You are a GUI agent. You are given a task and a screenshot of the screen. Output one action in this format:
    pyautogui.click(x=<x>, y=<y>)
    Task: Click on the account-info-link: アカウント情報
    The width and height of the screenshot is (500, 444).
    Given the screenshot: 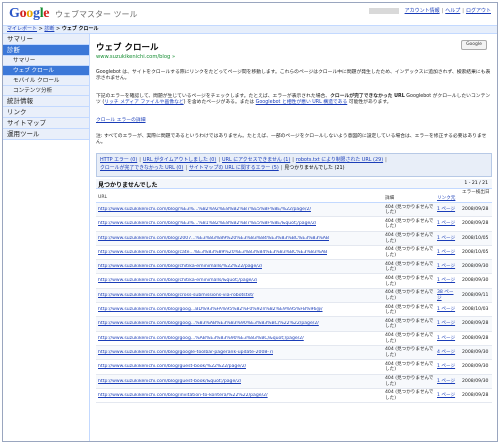 What is the action you would take?
    pyautogui.click(x=422, y=11)
    